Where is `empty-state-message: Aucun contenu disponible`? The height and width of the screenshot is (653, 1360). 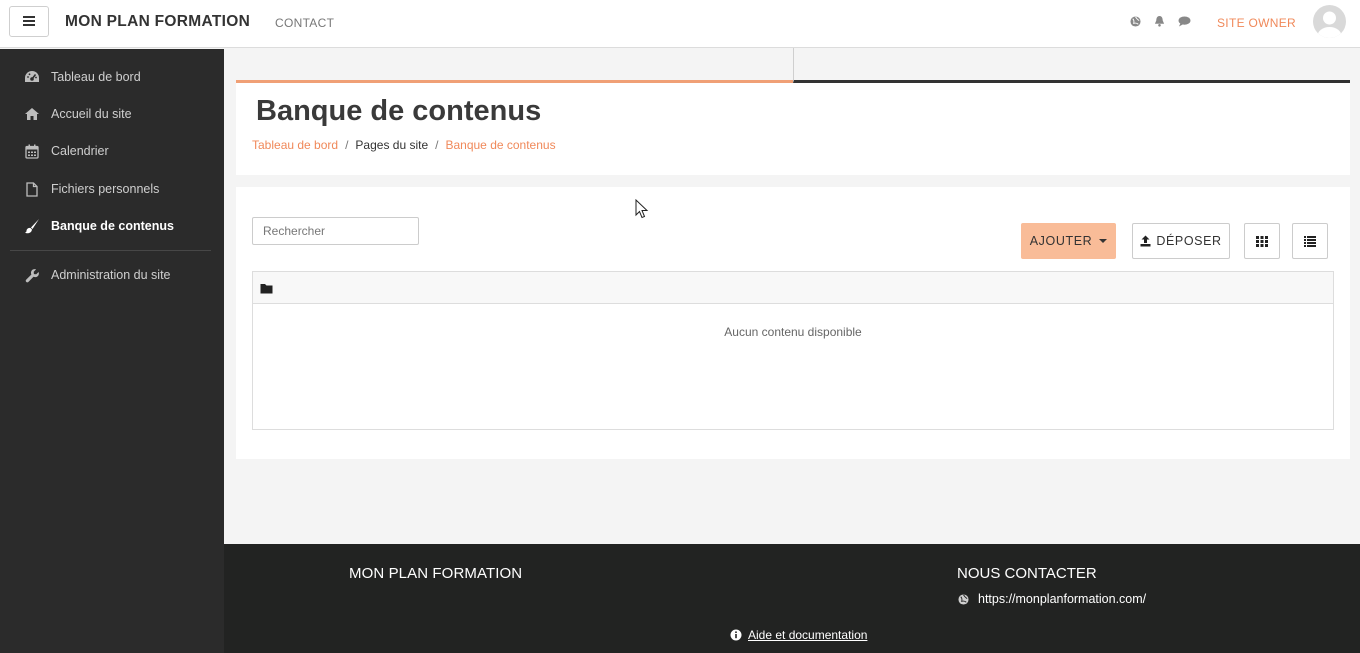
empty-state-message: Aucun contenu disponible is located at coordinates (793, 332).